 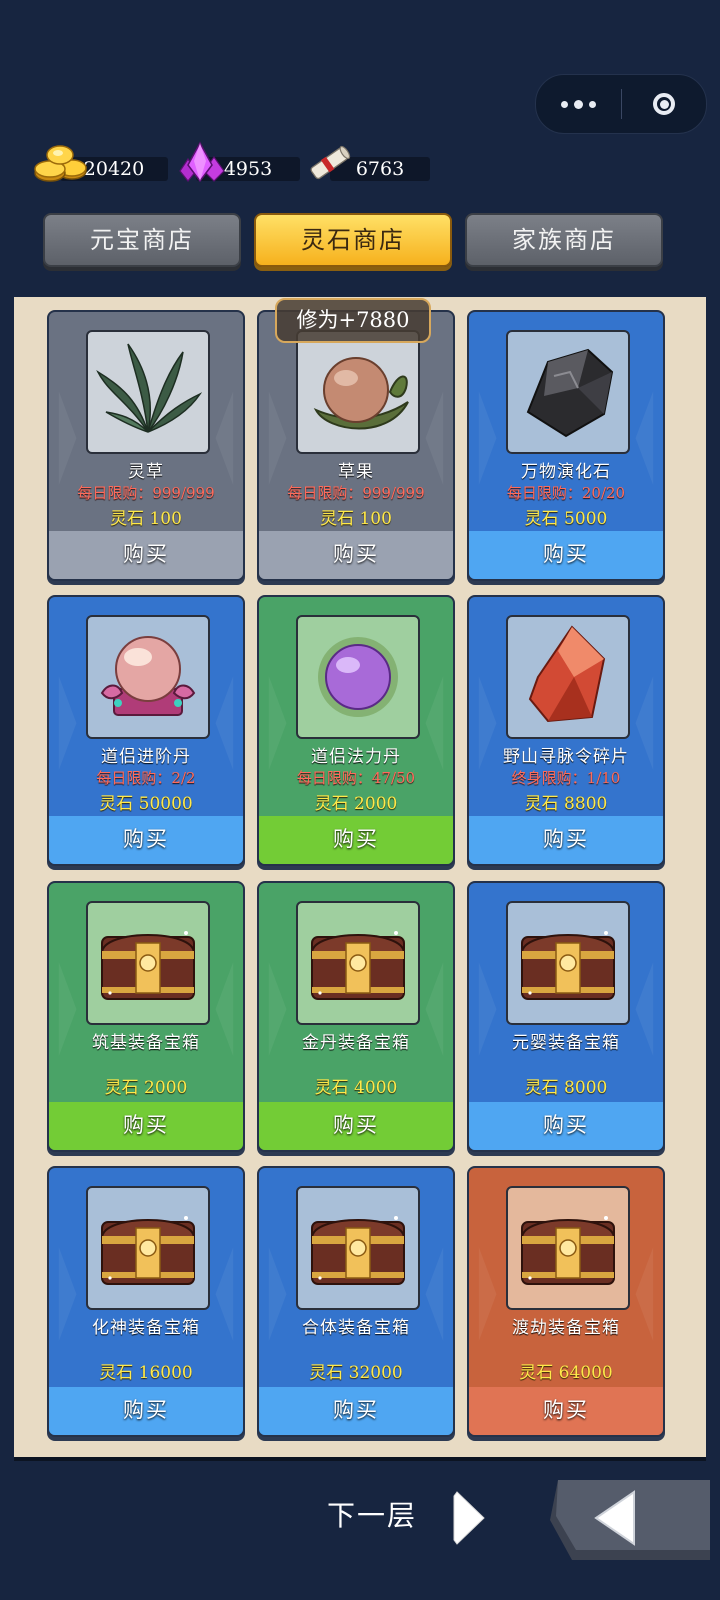 I want to click on shop-item-card: 万物演化石每日限购：20/20 灵石 5000 购买, so click(x=566, y=445).